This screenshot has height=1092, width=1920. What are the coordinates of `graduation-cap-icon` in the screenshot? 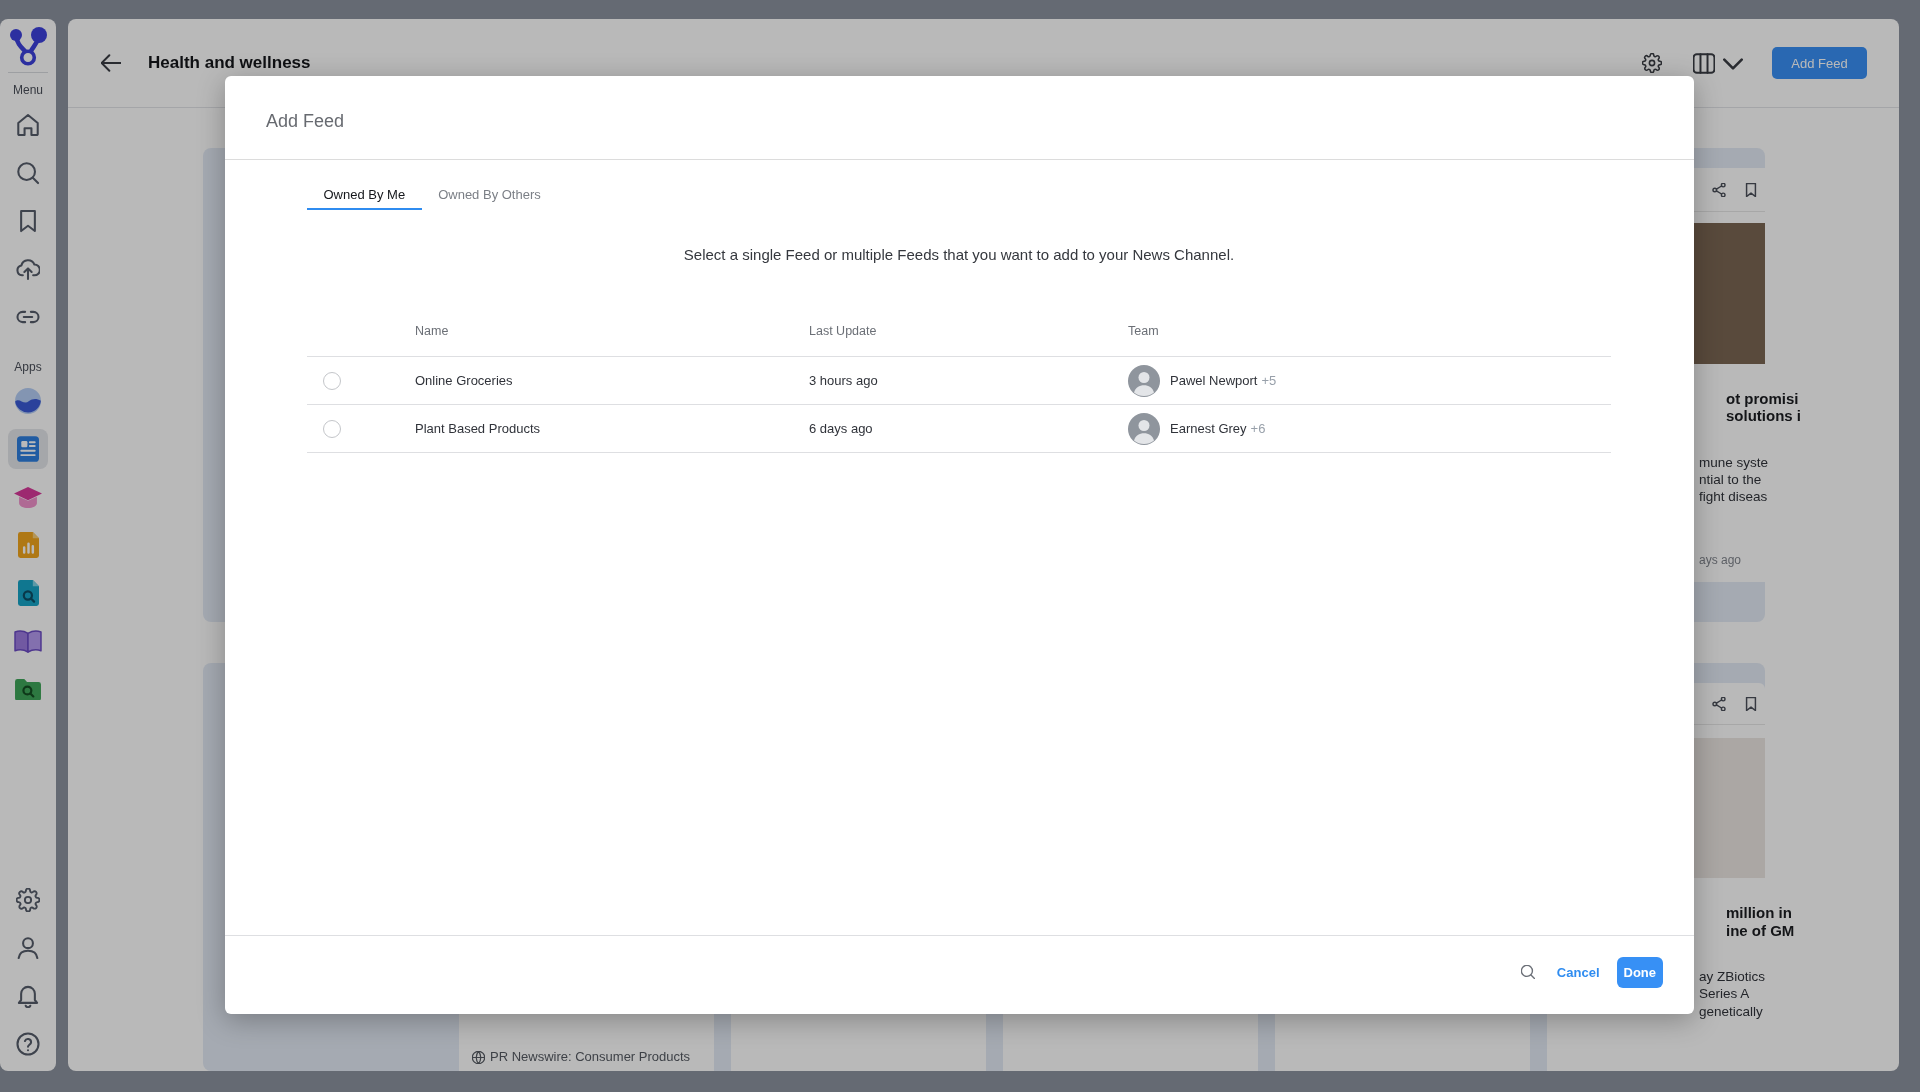 It's located at (28, 497).